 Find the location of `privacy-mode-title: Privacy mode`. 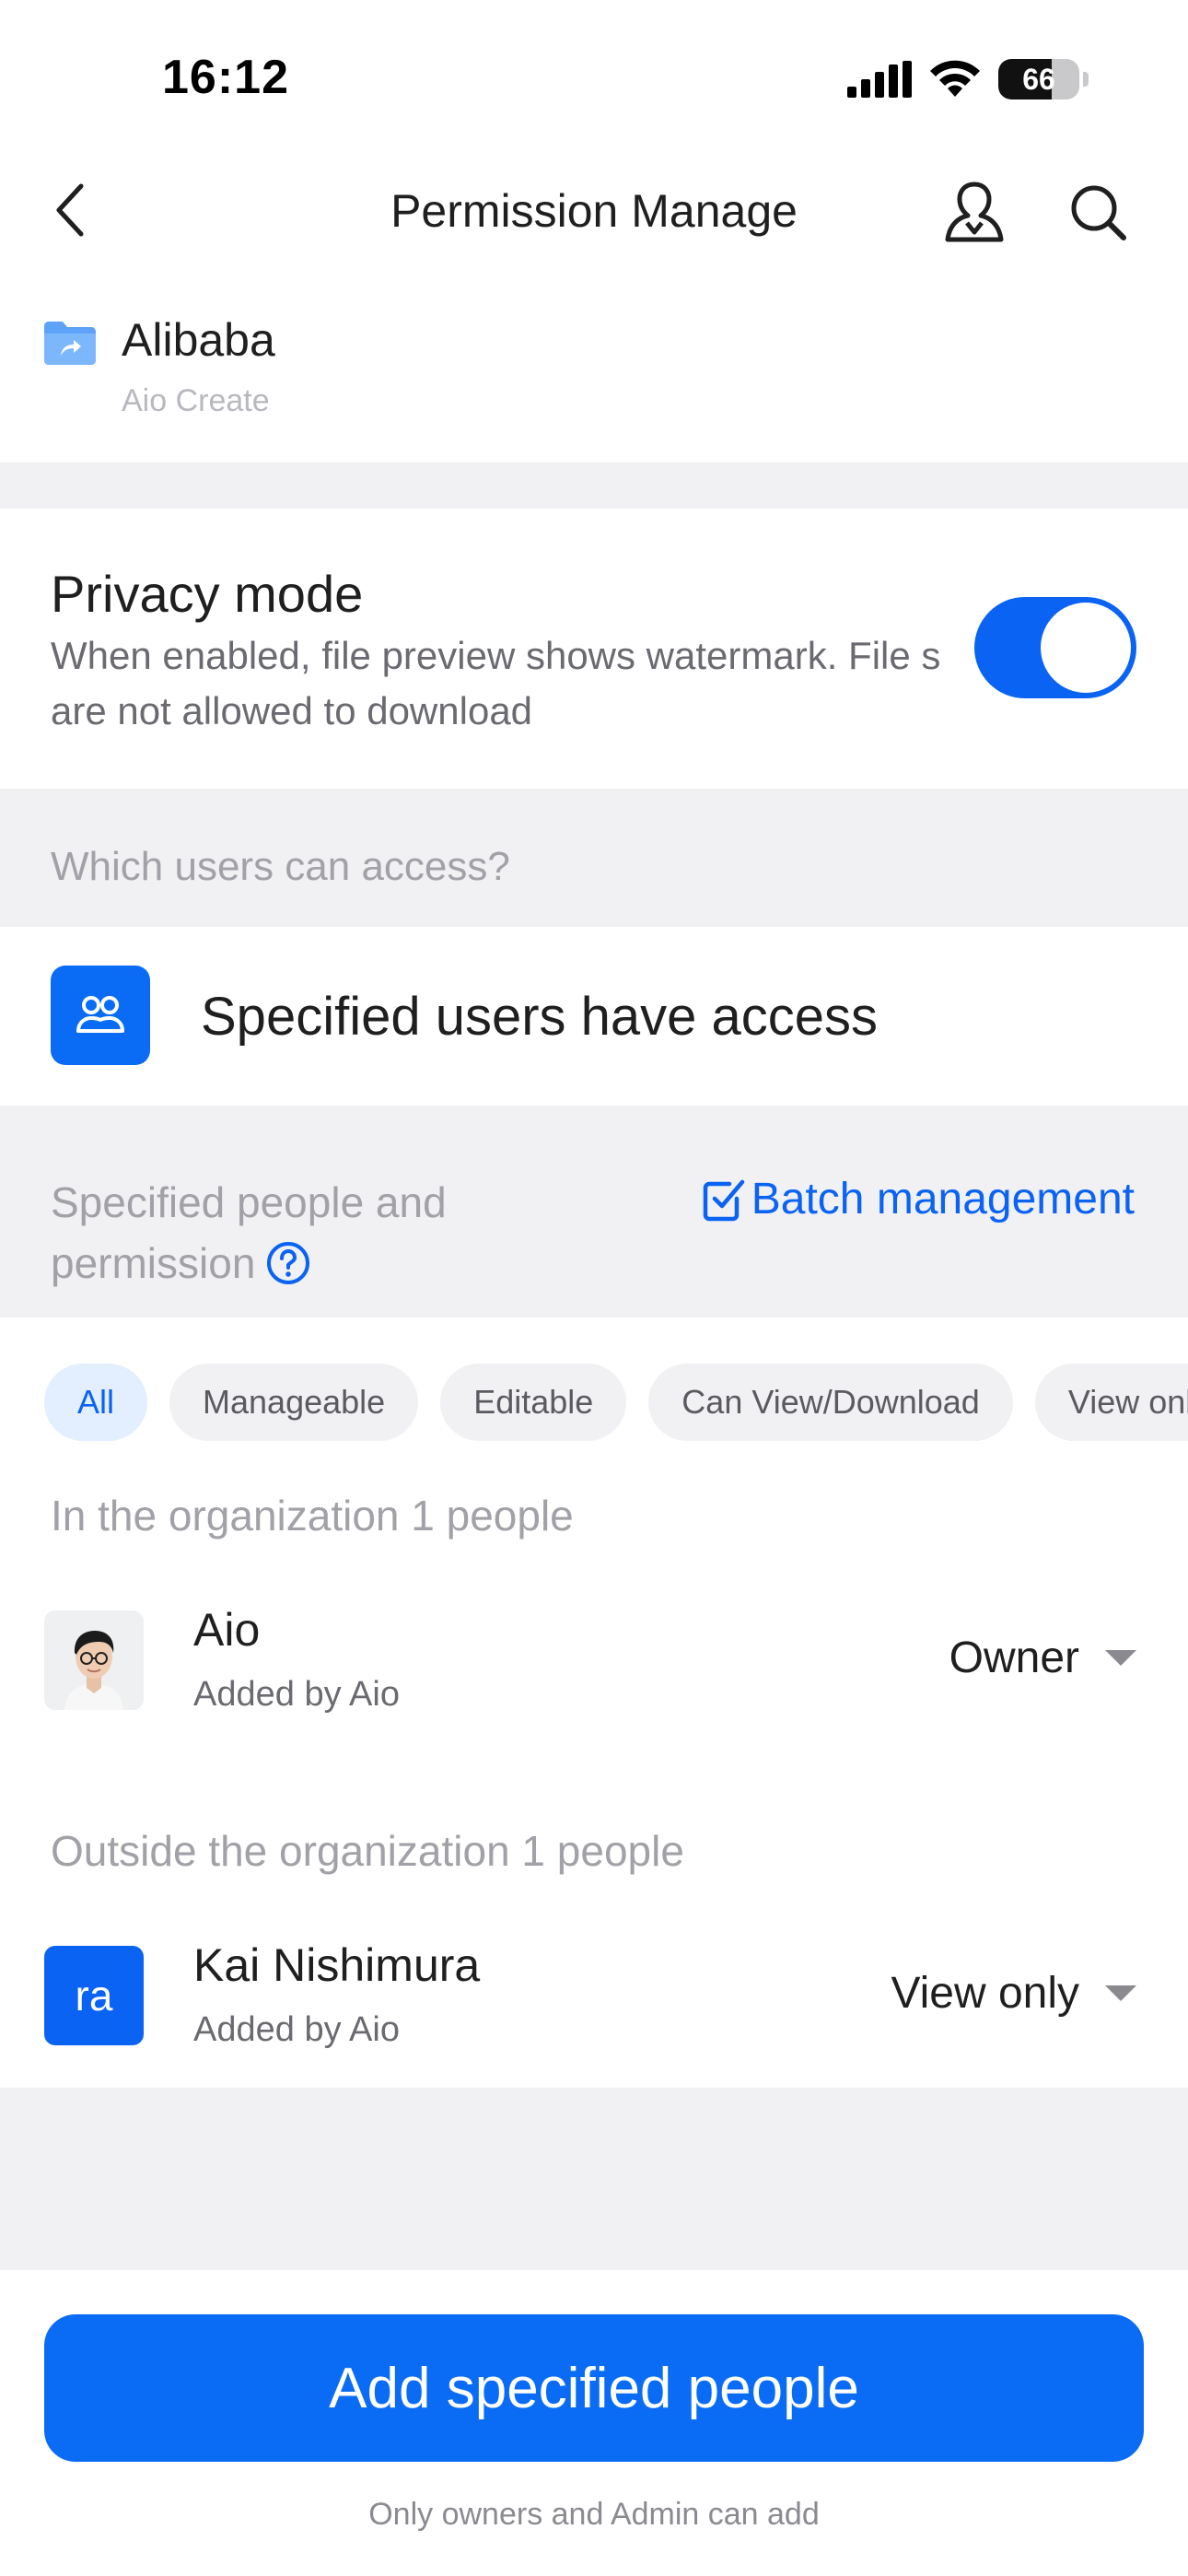

privacy-mode-title: Privacy mode is located at coordinates (207, 594).